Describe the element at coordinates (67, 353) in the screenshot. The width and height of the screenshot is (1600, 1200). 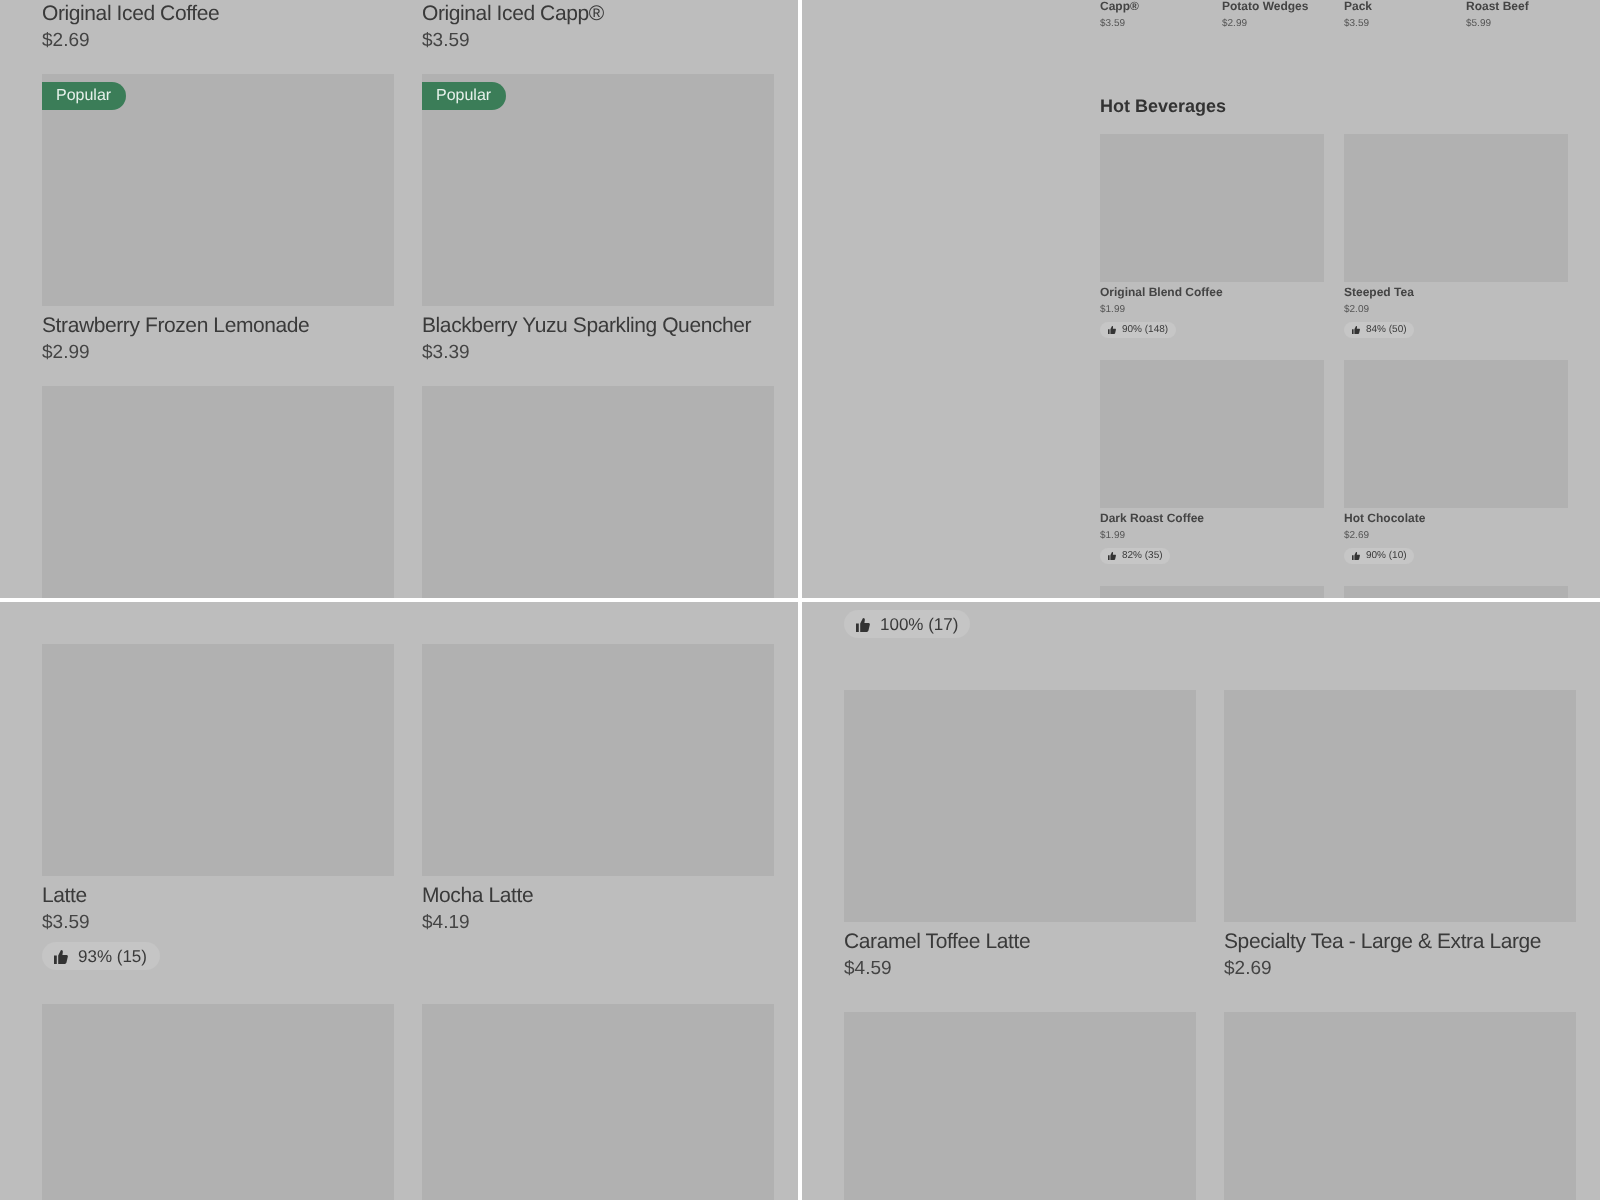
I see `item-price: $2.99` at that location.